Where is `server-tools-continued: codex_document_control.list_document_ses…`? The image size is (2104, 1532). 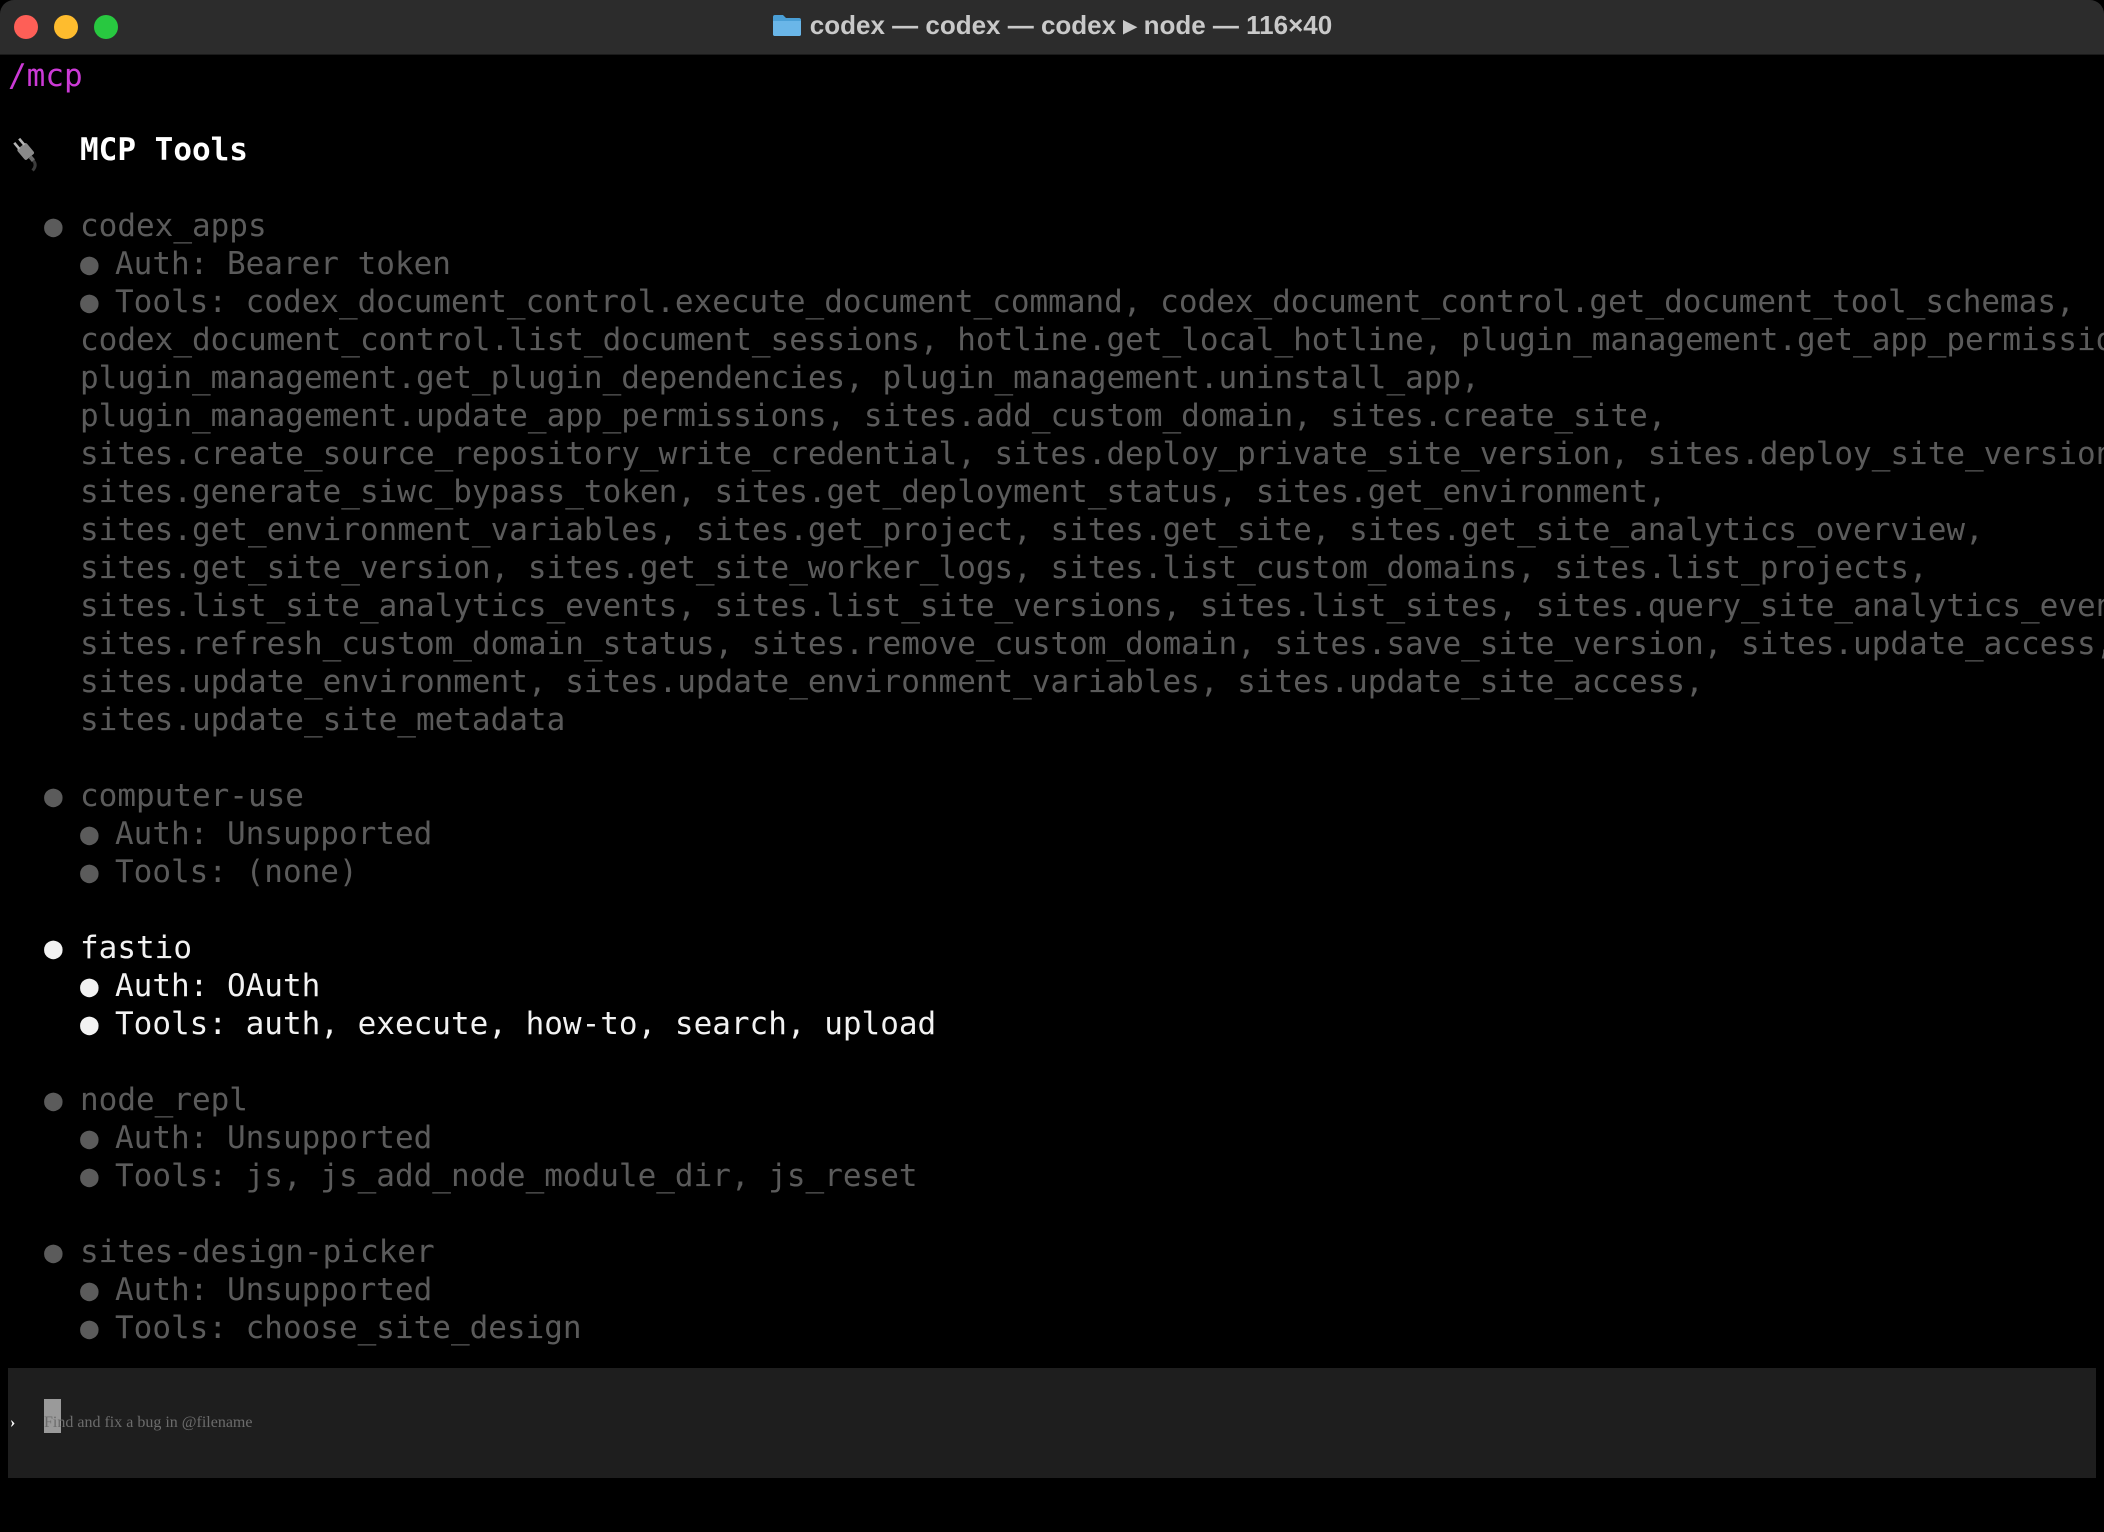
server-tools-continued: codex_document_control.list_document_ses… is located at coordinates (1092, 340).